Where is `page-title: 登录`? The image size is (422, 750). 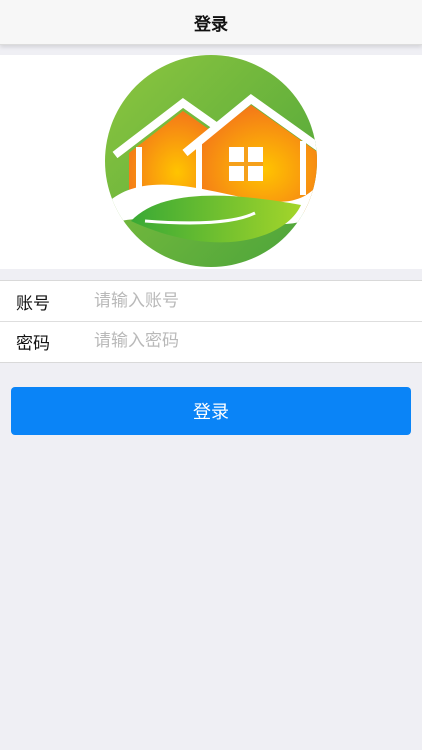 page-title: 登录 is located at coordinates (211, 24).